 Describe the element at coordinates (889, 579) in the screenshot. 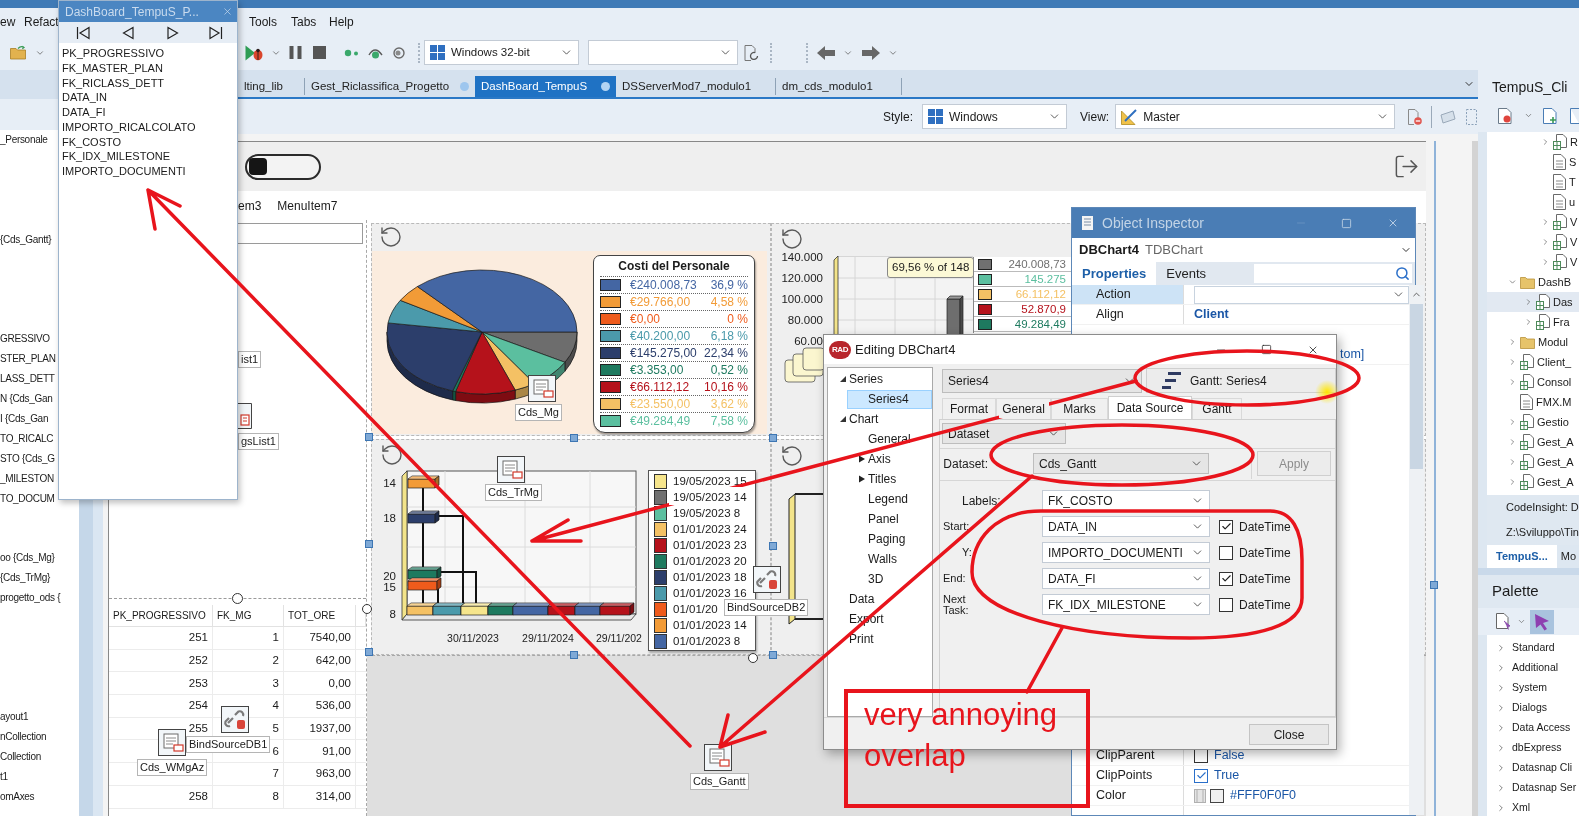

I see `tree-item: 3D` at that location.